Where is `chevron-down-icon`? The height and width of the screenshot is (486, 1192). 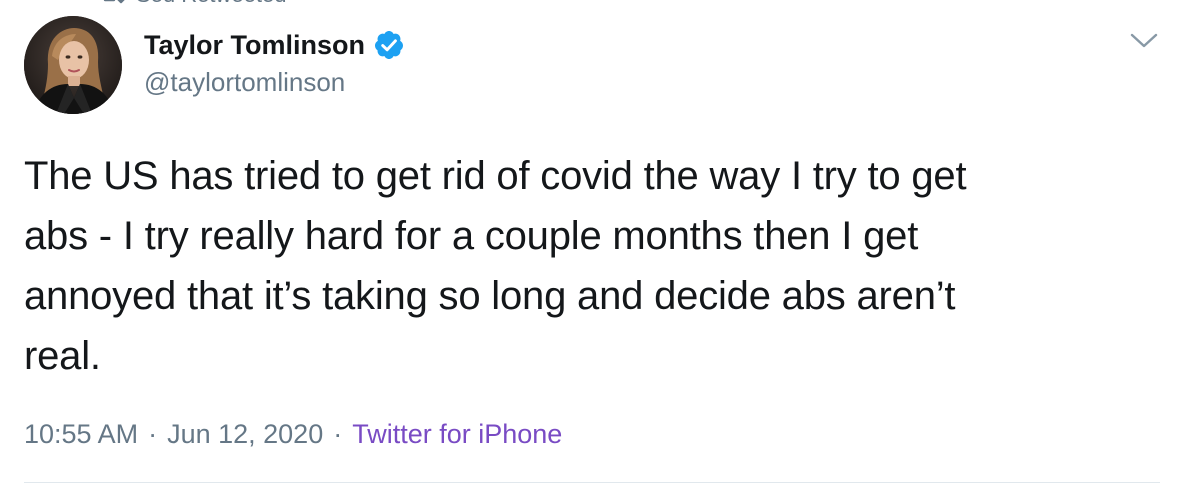
chevron-down-icon is located at coordinates (1144, 40).